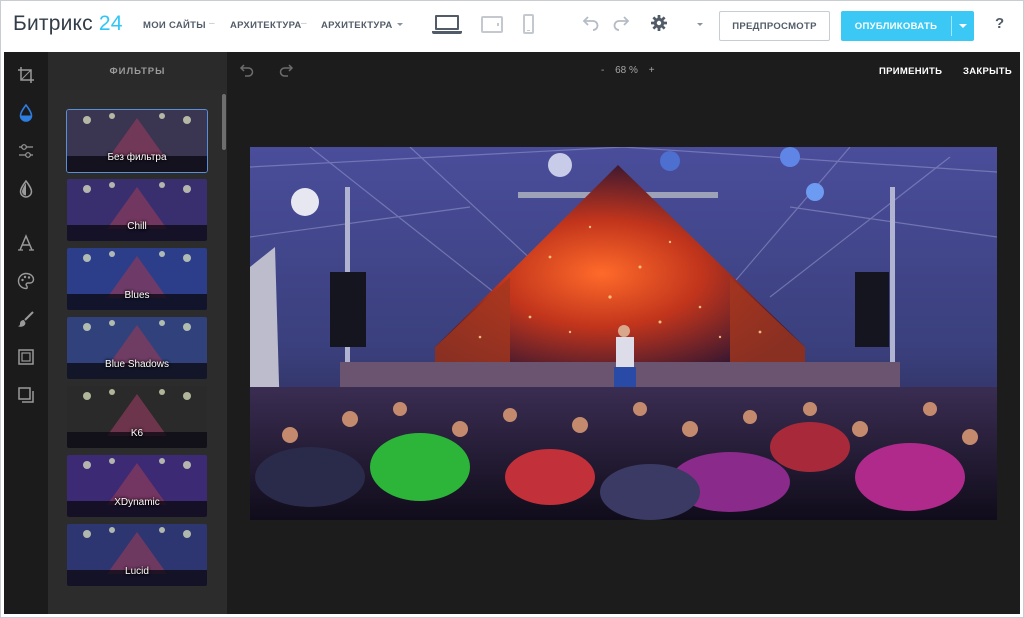 This screenshot has height=618, width=1024. What do you see at coordinates (137, 279) in the screenshot?
I see `filter-thumbnail: Blues` at bounding box center [137, 279].